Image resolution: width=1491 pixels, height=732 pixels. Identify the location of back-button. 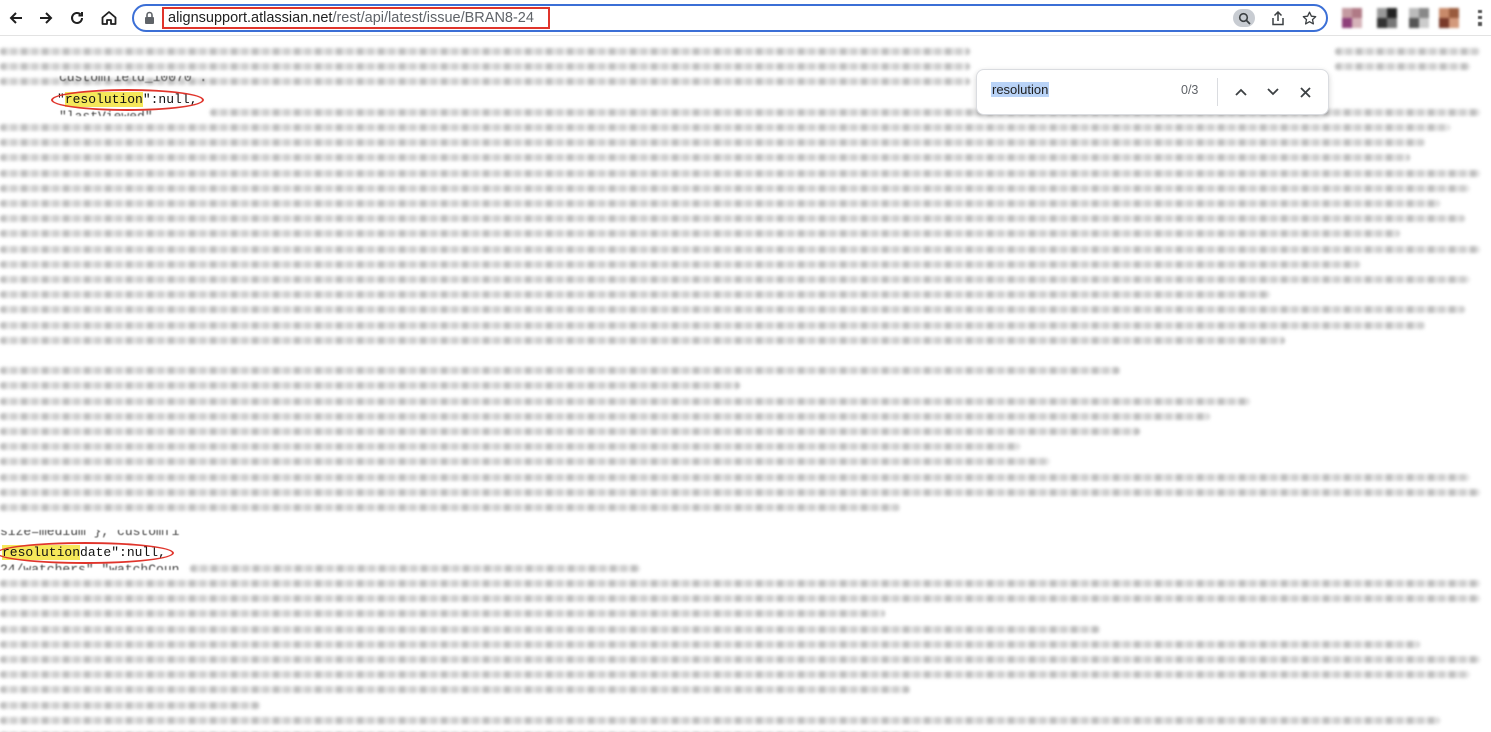
(16, 18).